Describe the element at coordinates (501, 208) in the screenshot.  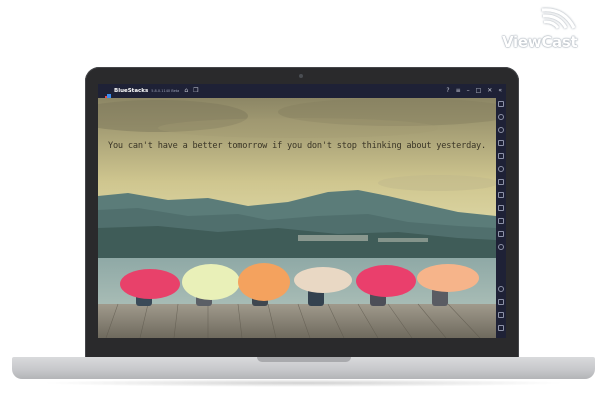
I see `macro-icon` at that location.